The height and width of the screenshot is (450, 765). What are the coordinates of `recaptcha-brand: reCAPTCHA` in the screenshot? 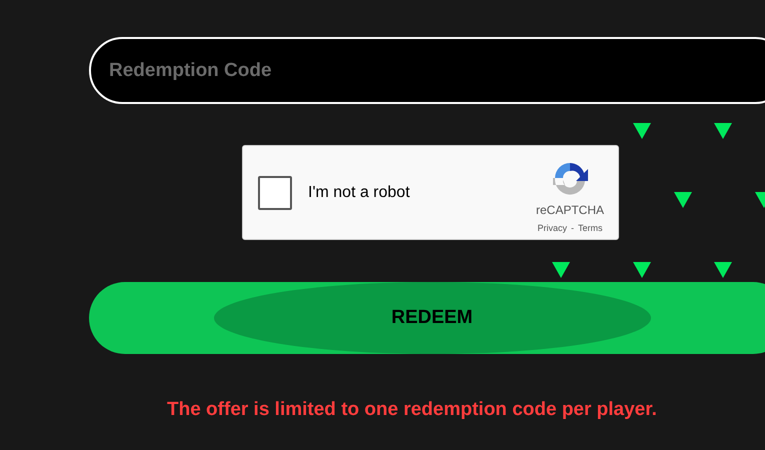 It's located at (570, 211).